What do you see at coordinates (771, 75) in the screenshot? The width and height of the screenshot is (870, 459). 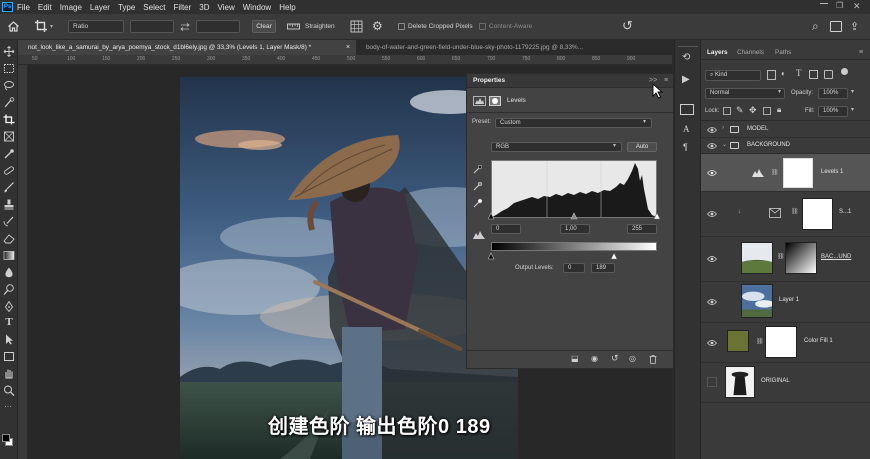 I see `filter-pixel-icon` at bounding box center [771, 75].